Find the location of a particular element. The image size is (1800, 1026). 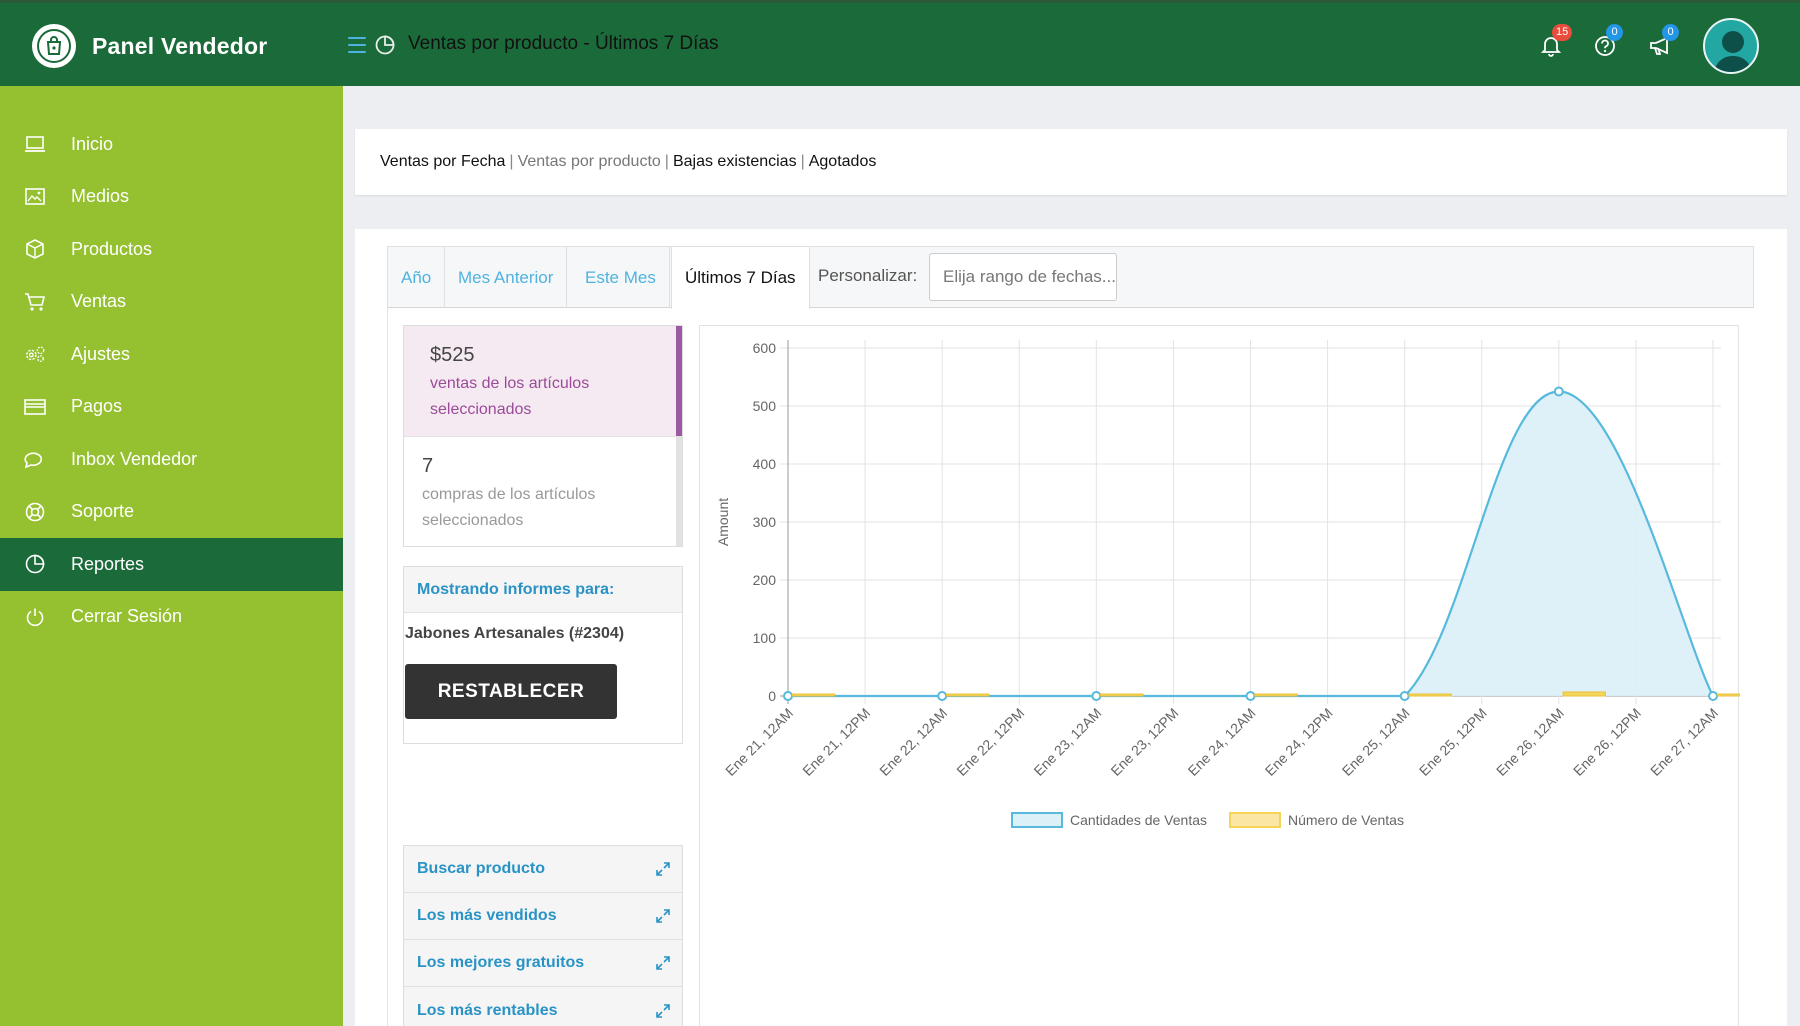

laptop-icon is located at coordinates (35, 144).